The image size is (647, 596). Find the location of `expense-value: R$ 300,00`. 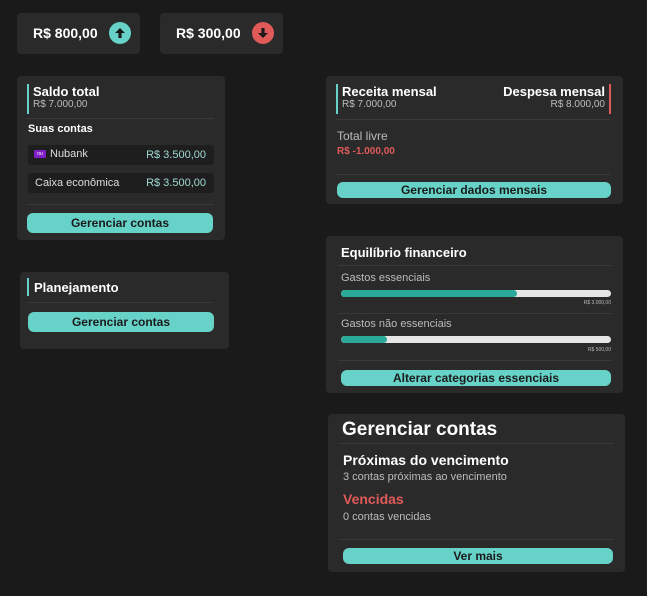

expense-value: R$ 300,00 is located at coordinates (208, 33).